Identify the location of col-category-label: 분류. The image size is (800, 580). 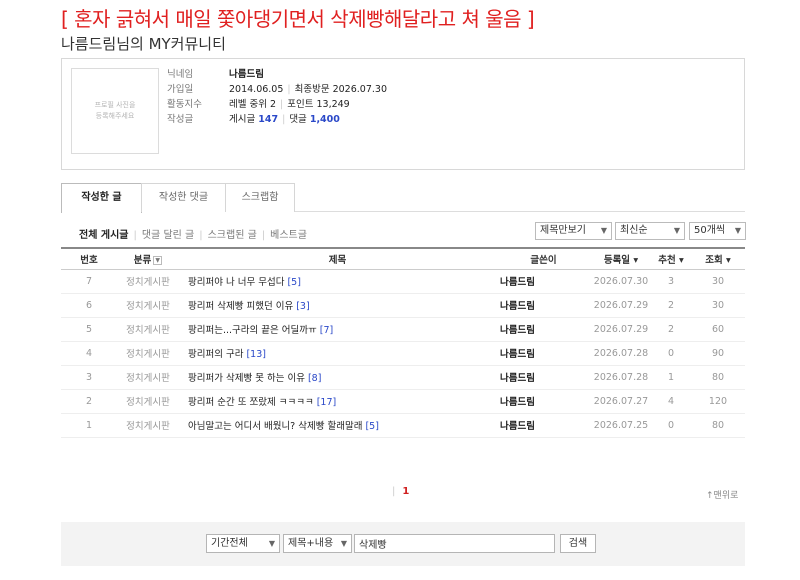
(142, 260).